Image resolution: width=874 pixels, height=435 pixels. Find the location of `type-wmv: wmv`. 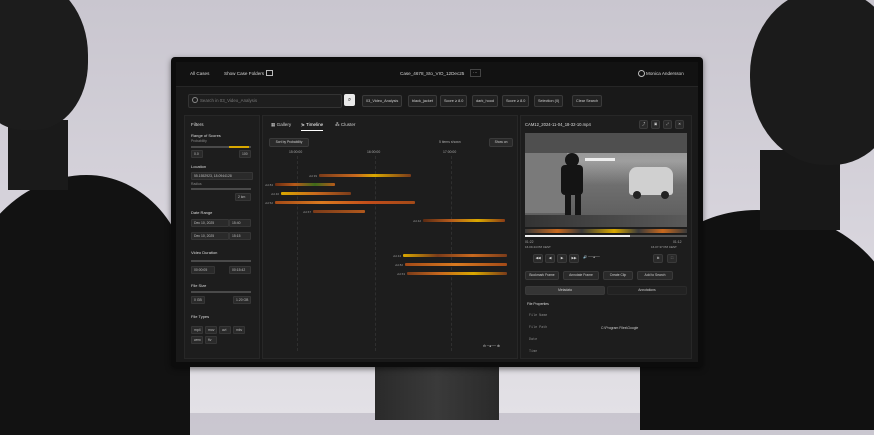

type-wmv: wmv is located at coordinates (197, 340).